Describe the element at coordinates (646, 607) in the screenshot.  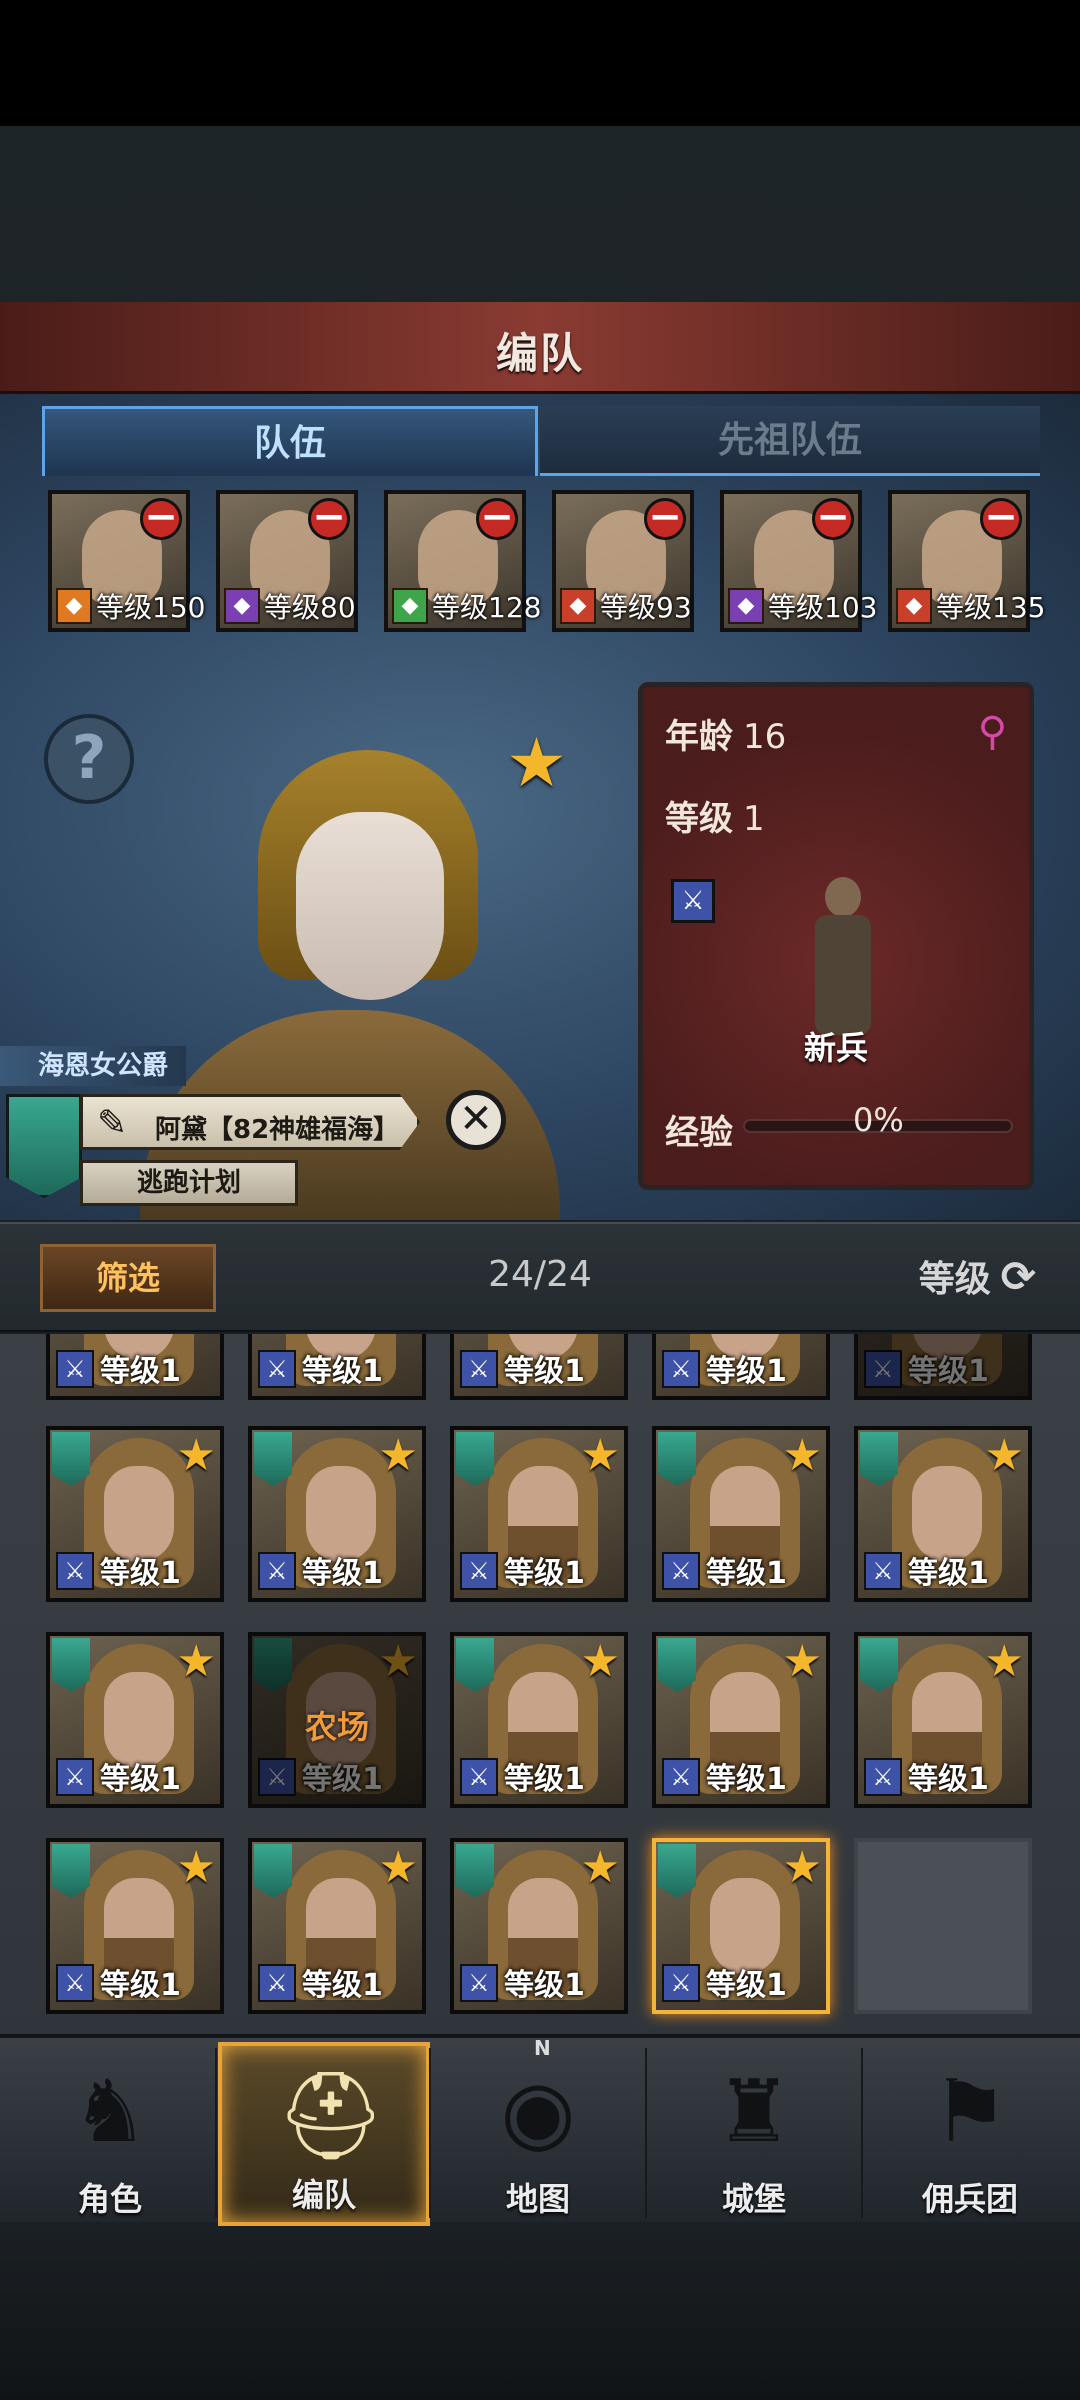
I see `member-level: 等级93` at that location.